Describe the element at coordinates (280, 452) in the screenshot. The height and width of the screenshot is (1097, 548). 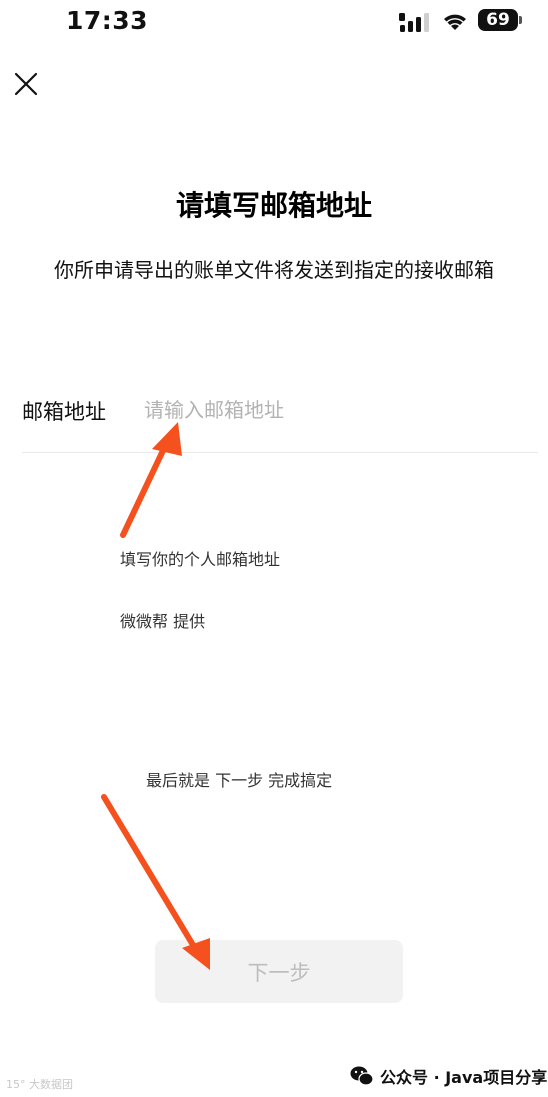
I see `field-divider` at that location.